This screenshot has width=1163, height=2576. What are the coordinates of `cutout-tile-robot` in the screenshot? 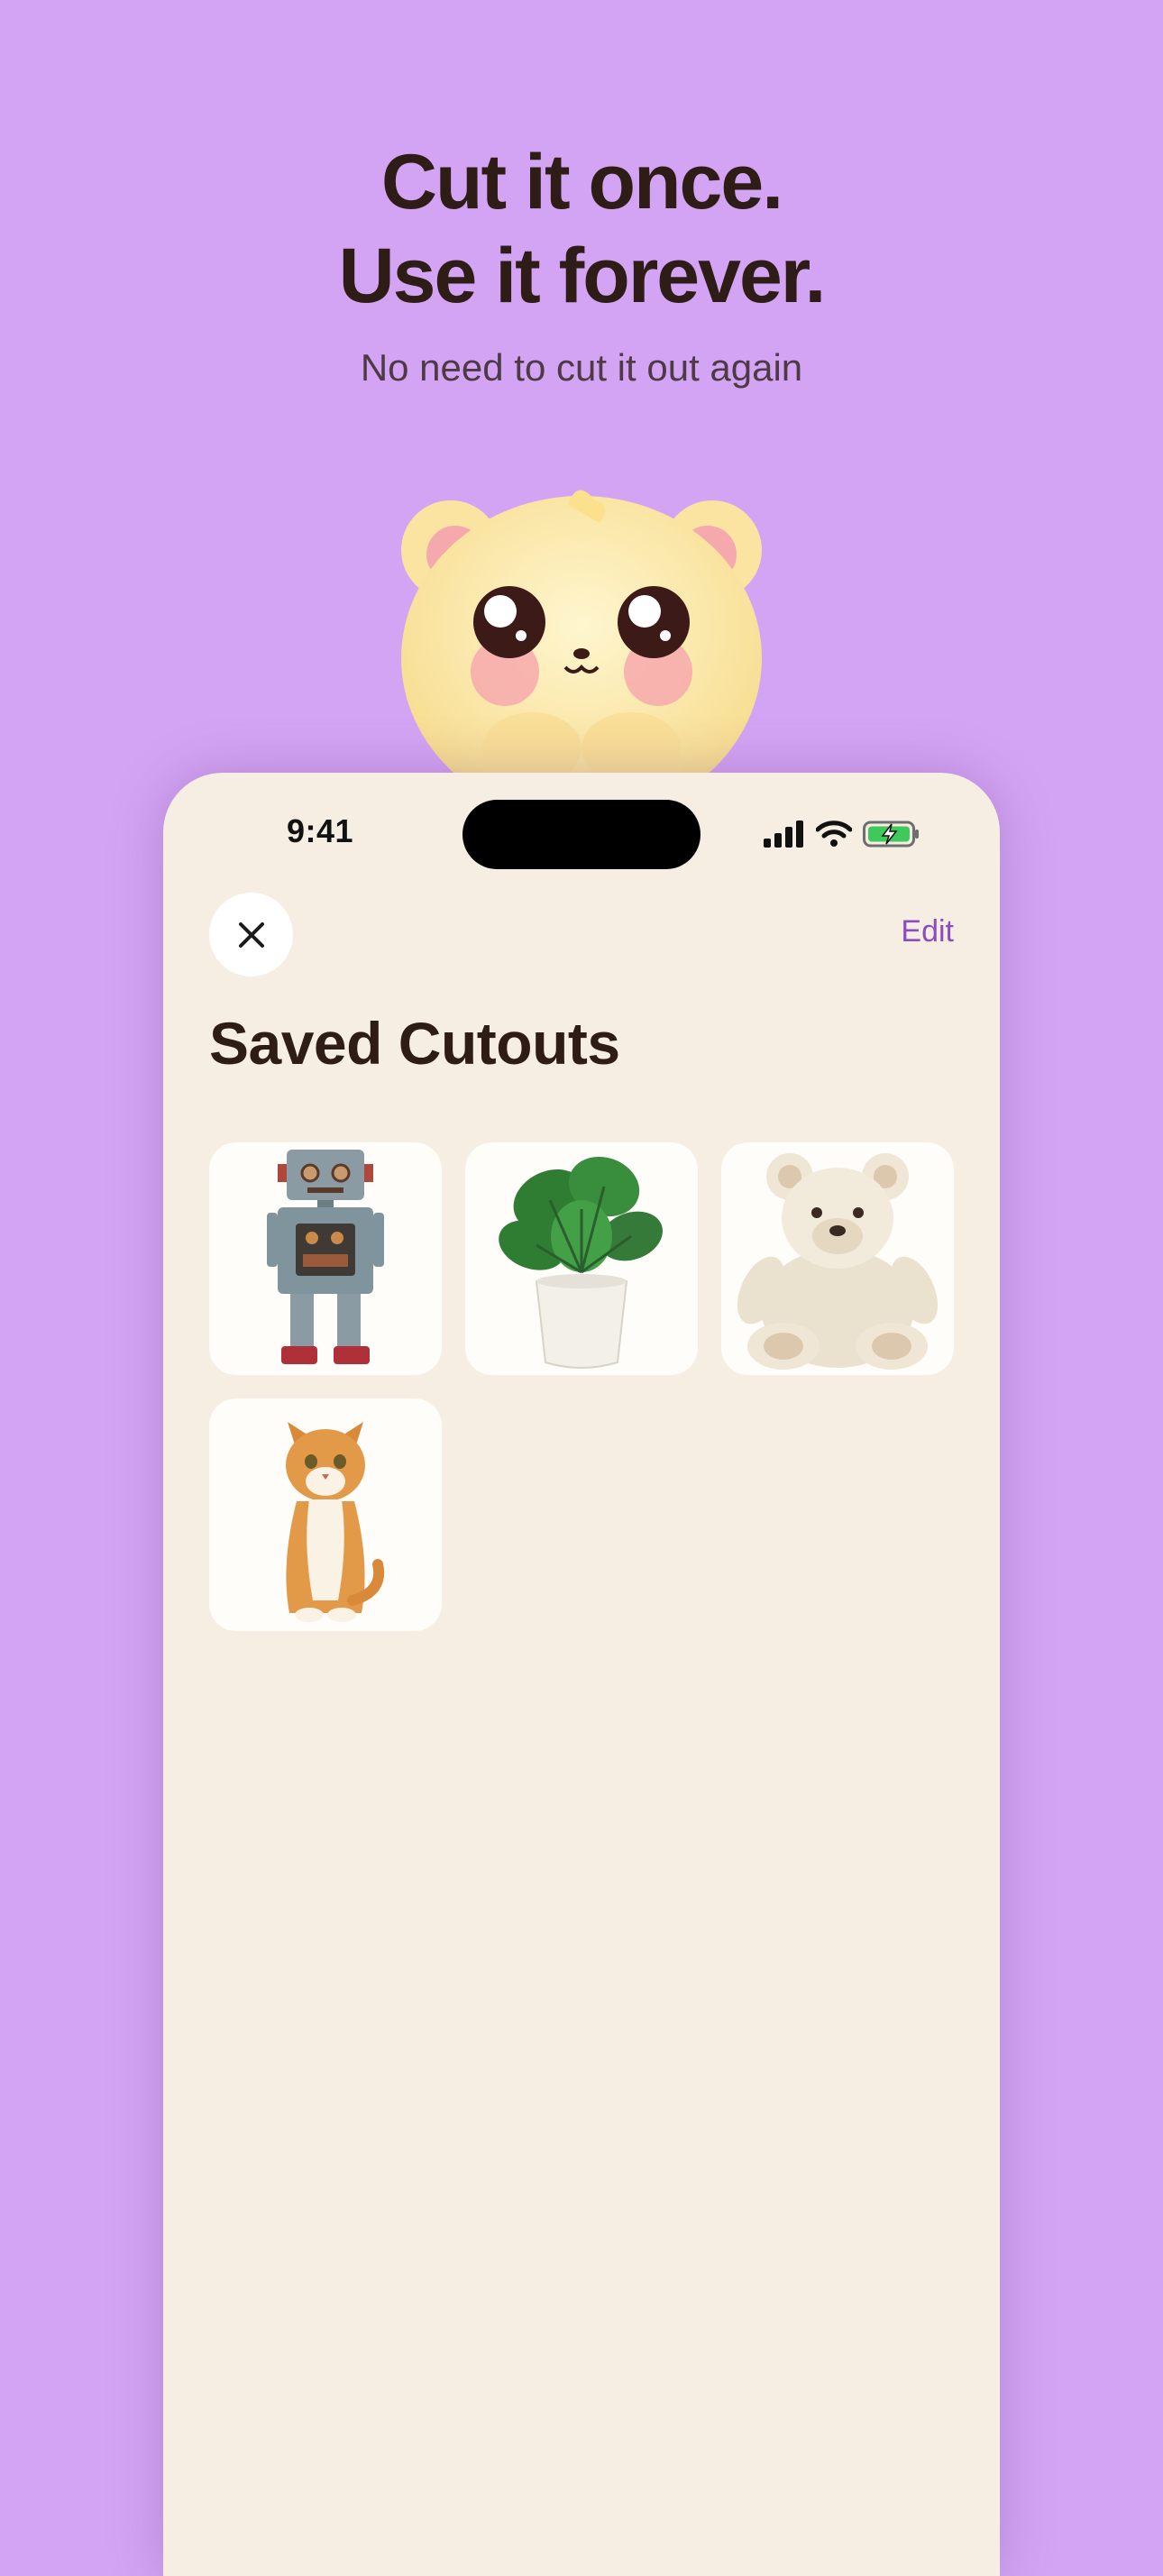 It's located at (325, 1258).